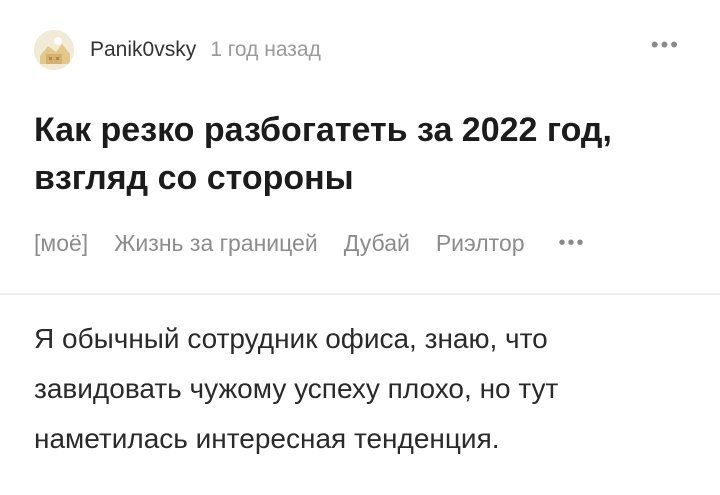  I want to click on tag-life-abroad: Жизнь за границей, so click(216, 243).